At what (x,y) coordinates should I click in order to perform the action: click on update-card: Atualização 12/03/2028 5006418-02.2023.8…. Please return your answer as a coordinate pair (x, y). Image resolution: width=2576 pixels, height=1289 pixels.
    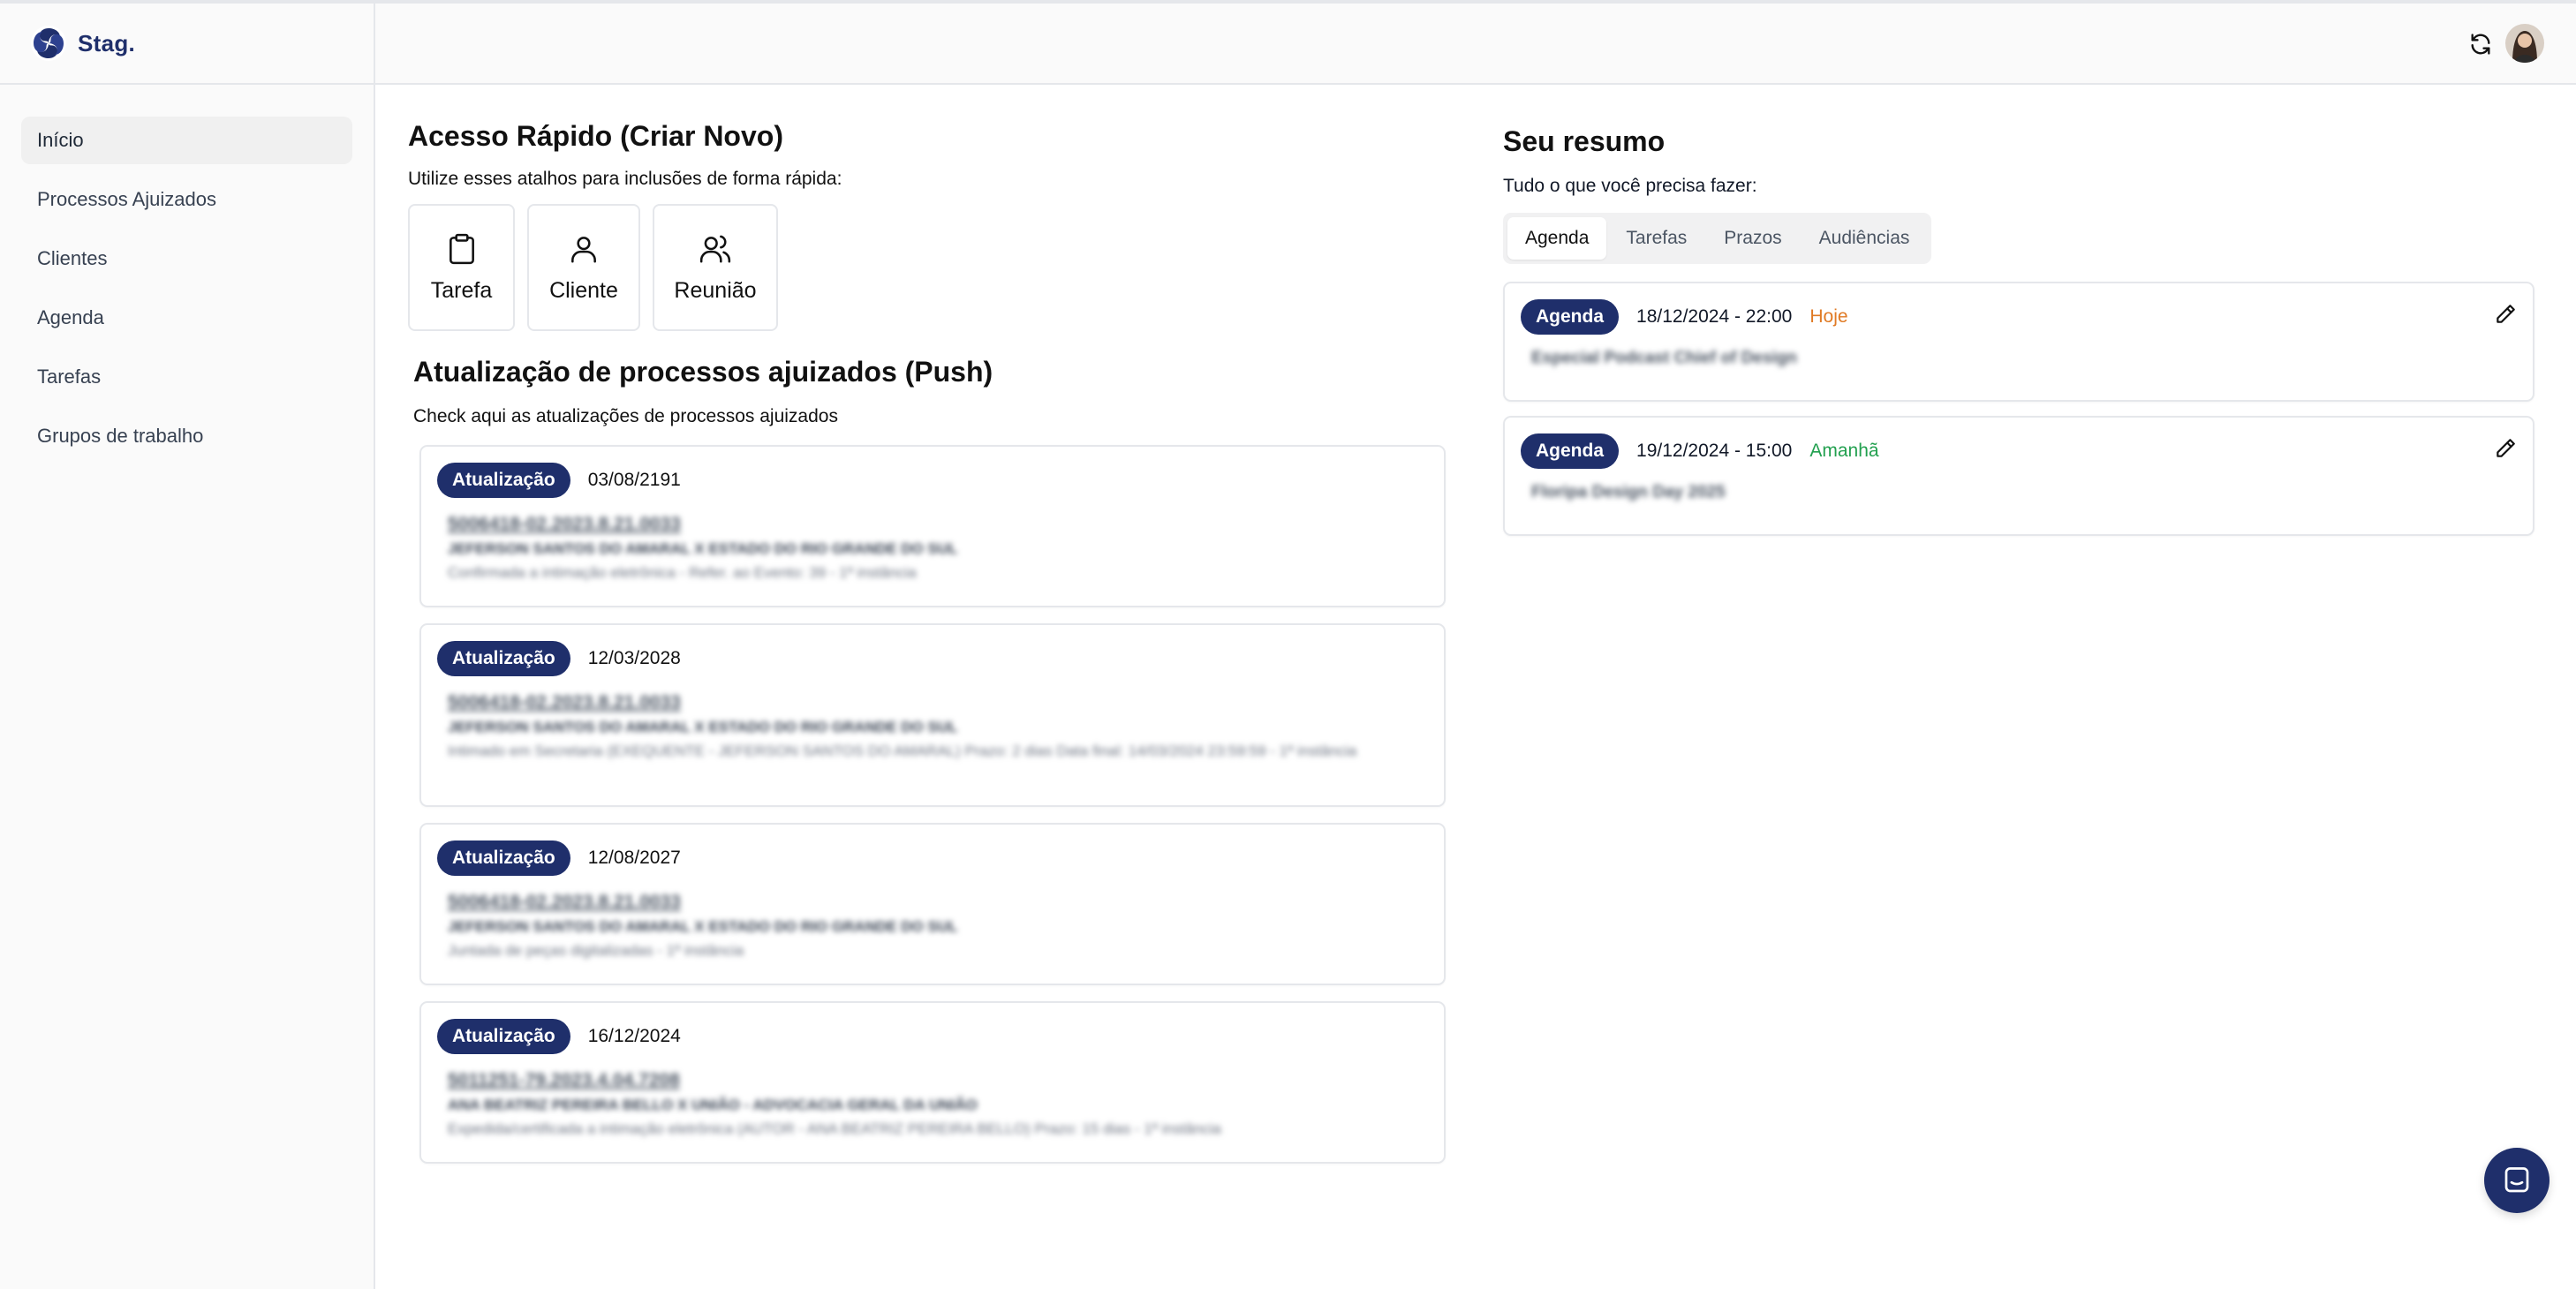
    Looking at the image, I should click on (932, 715).